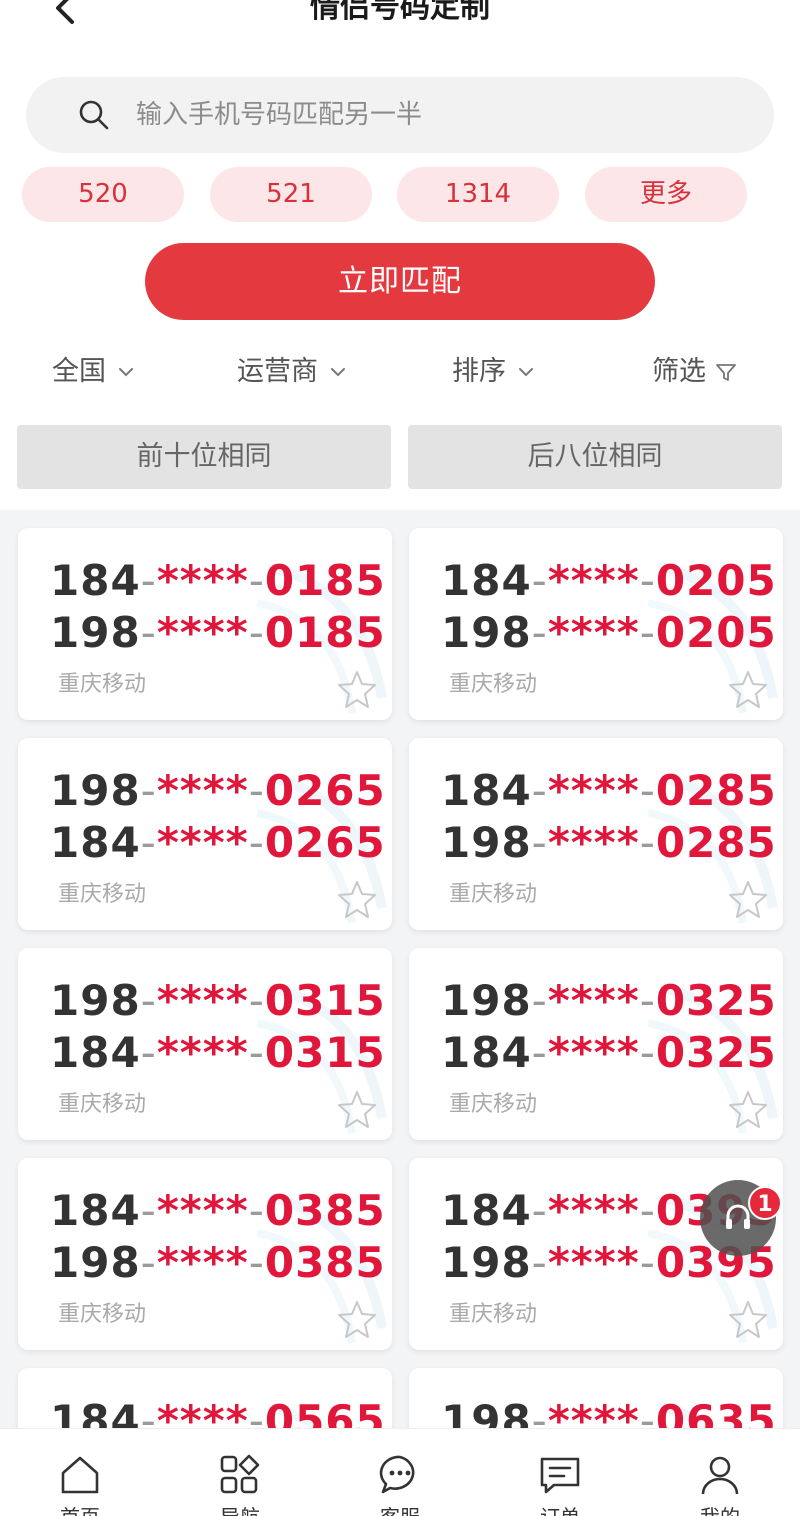 This screenshot has height=1516, width=800. Describe the element at coordinates (436, 115) in the screenshot. I see `search-input` at that location.